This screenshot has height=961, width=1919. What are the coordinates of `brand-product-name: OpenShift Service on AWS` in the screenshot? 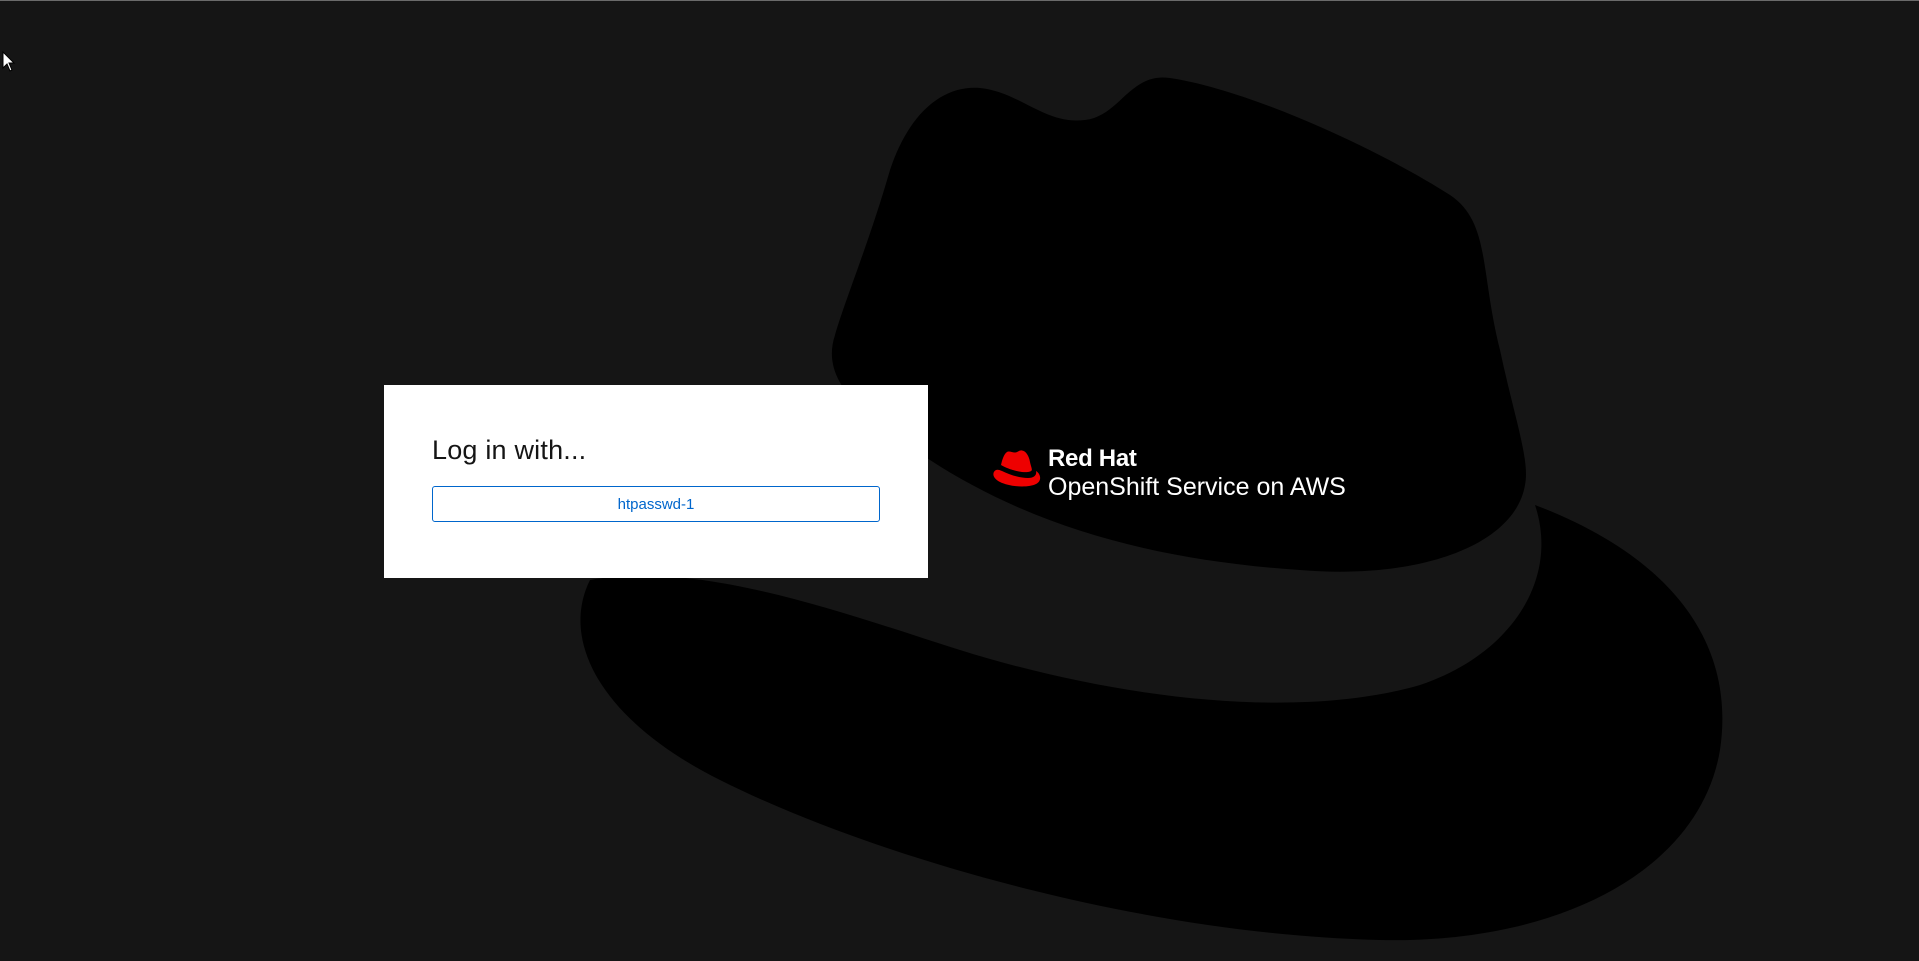 It's located at (1197, 487).